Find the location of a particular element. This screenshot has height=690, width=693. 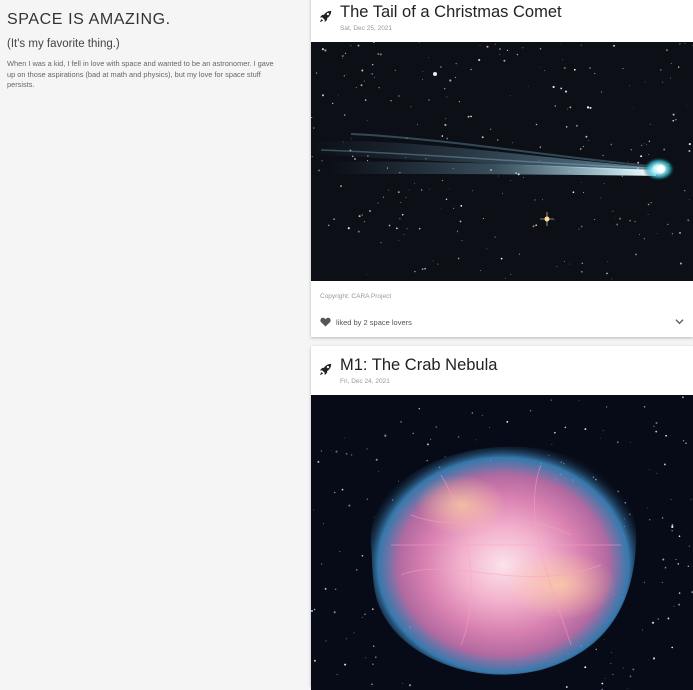

post-title: The Tail of a Christmas Comet is located at coordinates (451, 12).